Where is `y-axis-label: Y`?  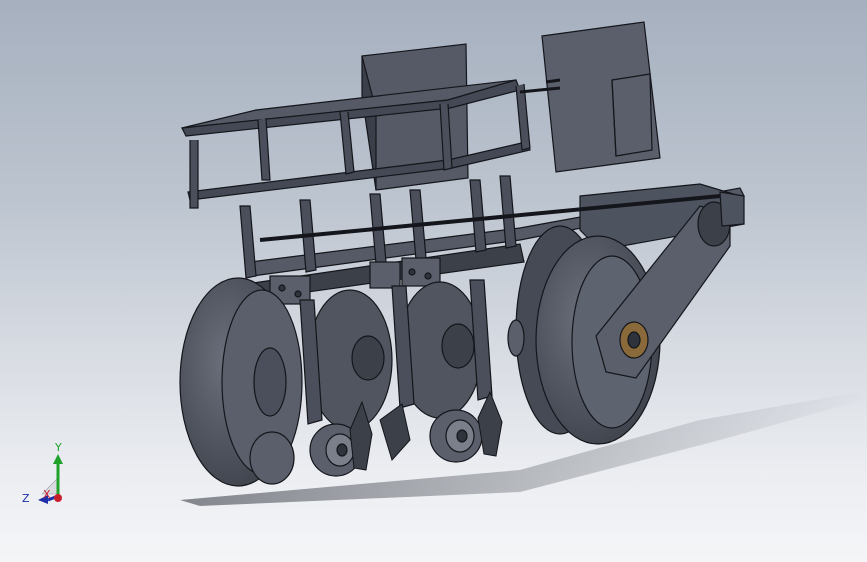 y-axis-label: Y is located at coordinates (58, 447).